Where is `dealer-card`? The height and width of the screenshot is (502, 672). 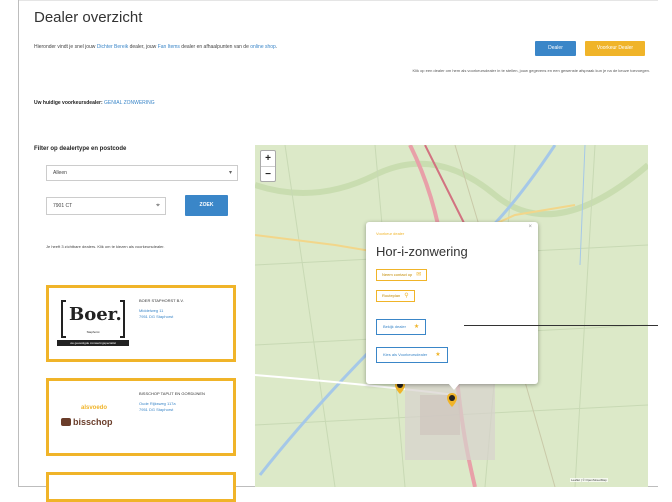
dealer-card is located at coordinates (141, 487).